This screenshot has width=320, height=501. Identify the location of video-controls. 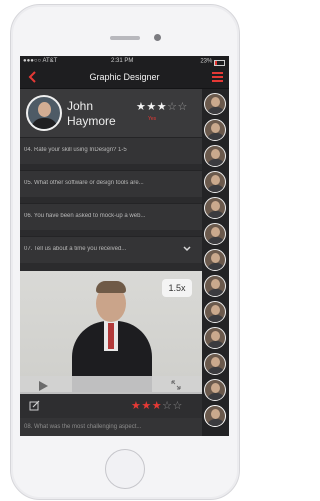
(111, 385).